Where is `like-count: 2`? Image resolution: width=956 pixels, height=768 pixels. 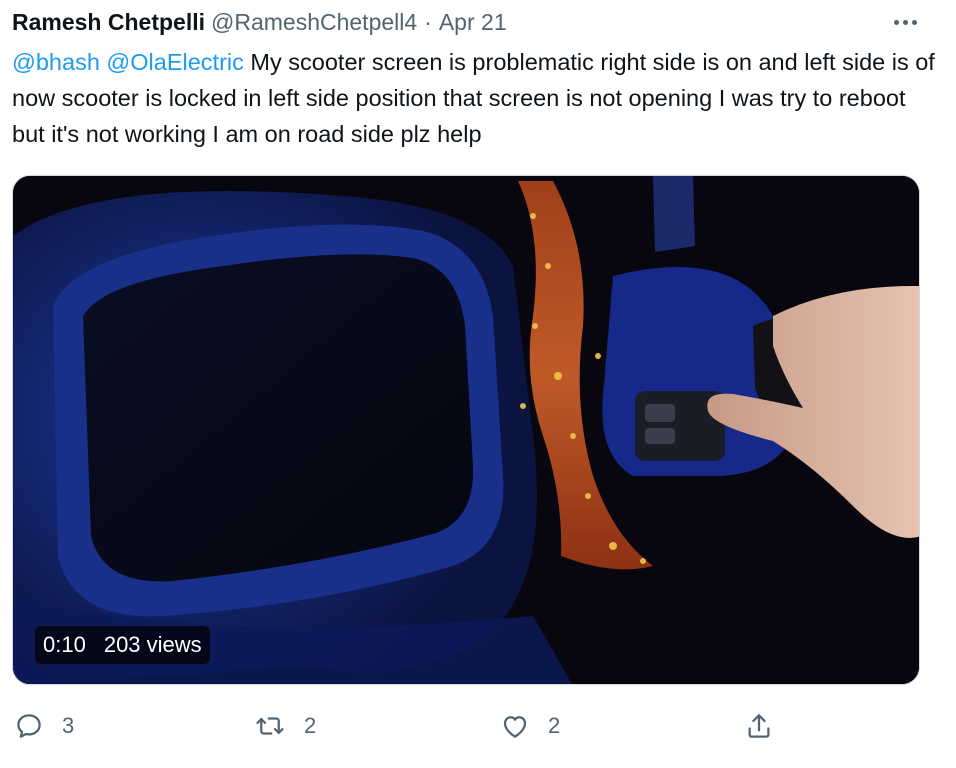
like-count: 2 is located at coordinates (554, 725).